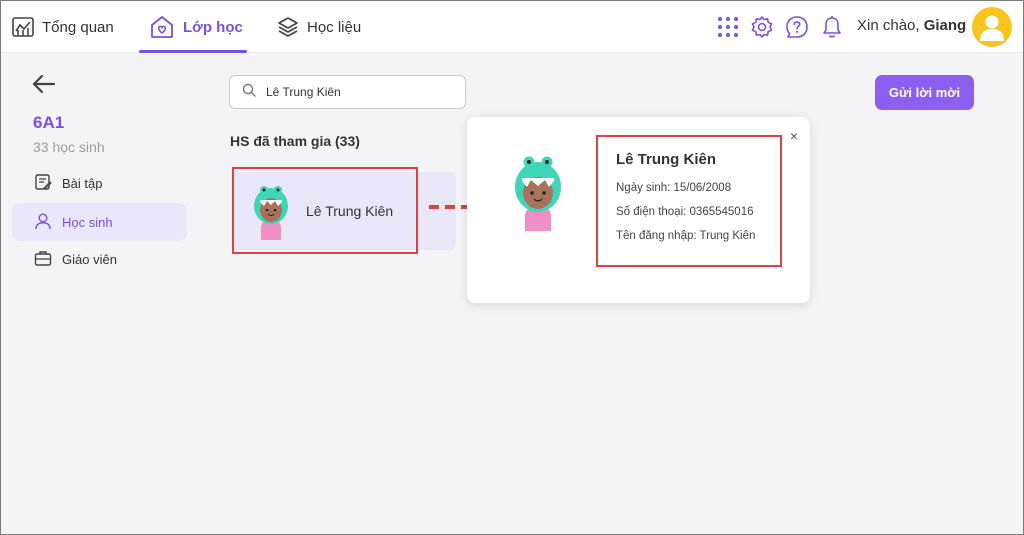 Image resolution: width=1024 pixels, height=535 pixels. I want to click on class-student-count: 33 học sinh, so click(69, 147).